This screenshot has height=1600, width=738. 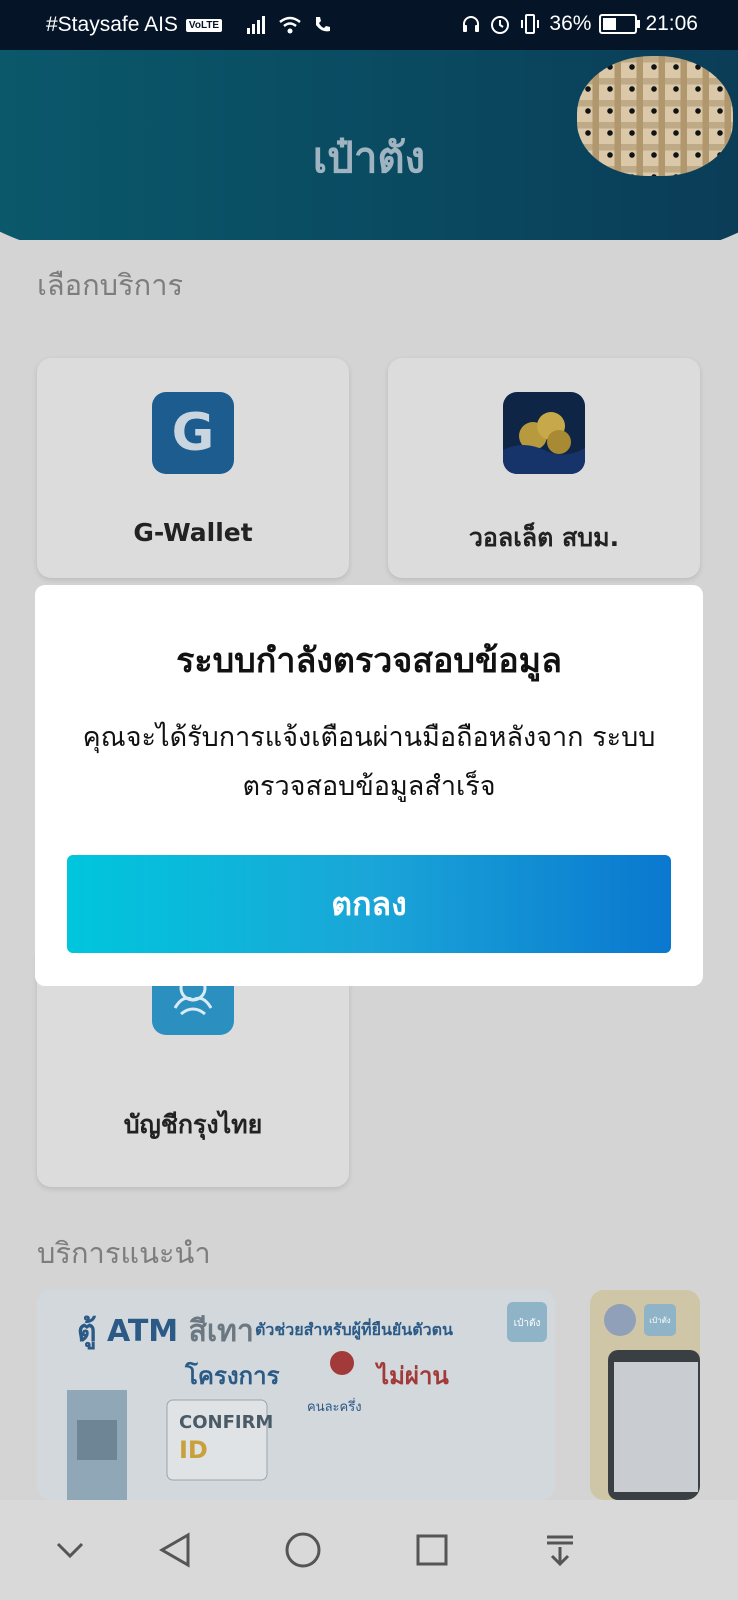 I want to click on battery-icon, so click(x=620, y=24).